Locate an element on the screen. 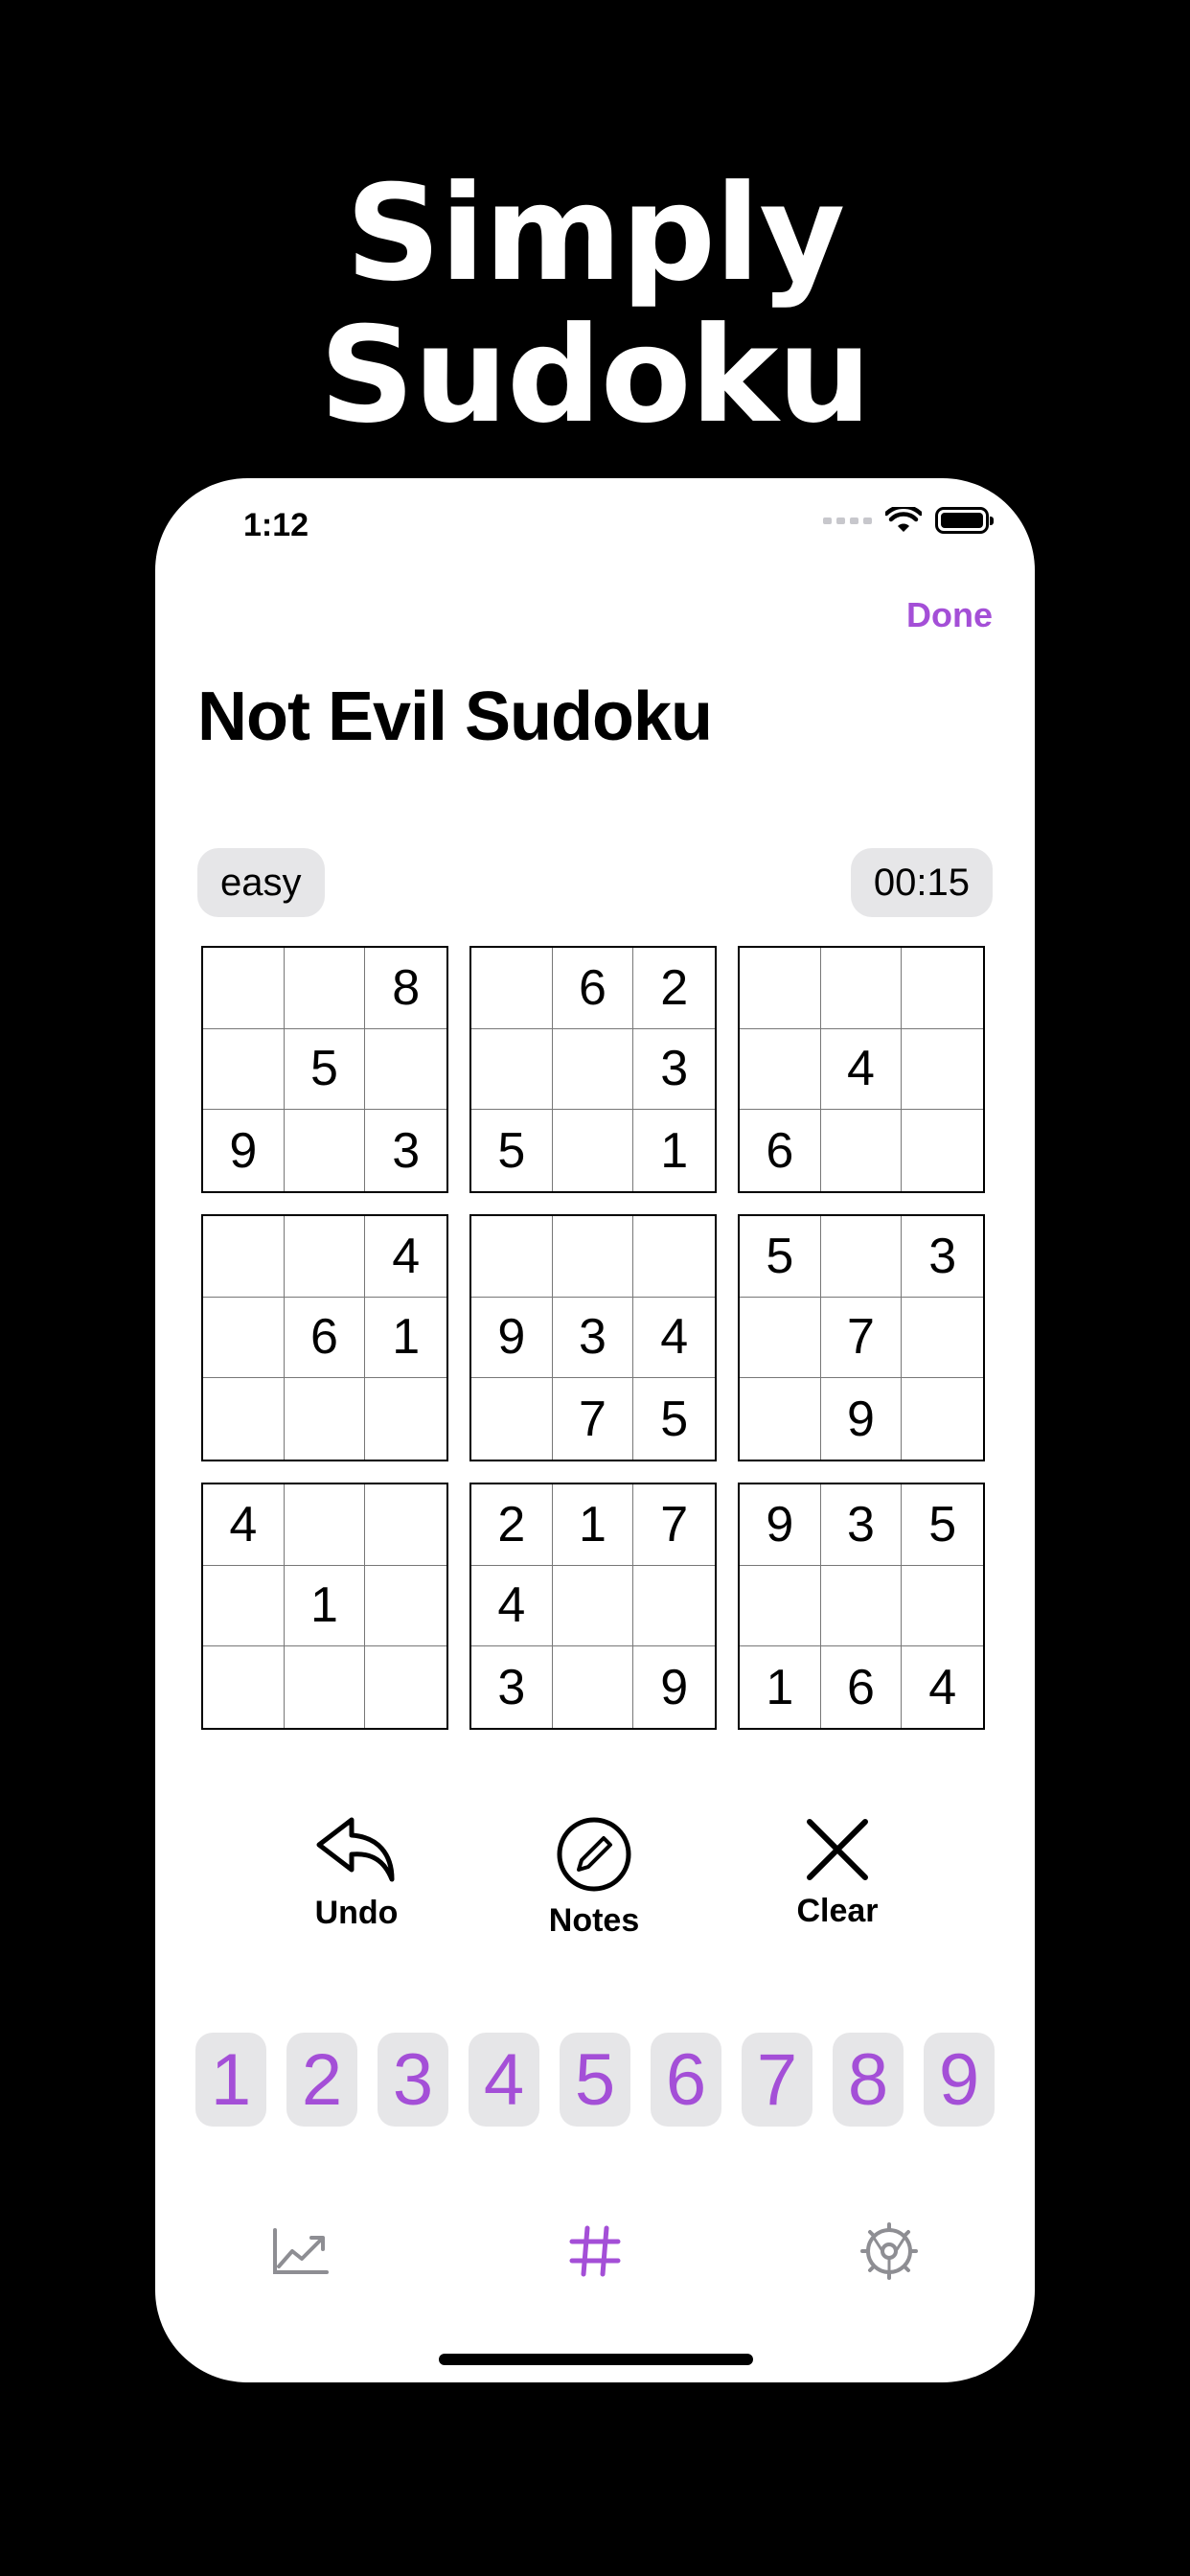 This screenshot has height=2576, width=1190. number-key-3: 3 is located at coordinates (413, 2080).